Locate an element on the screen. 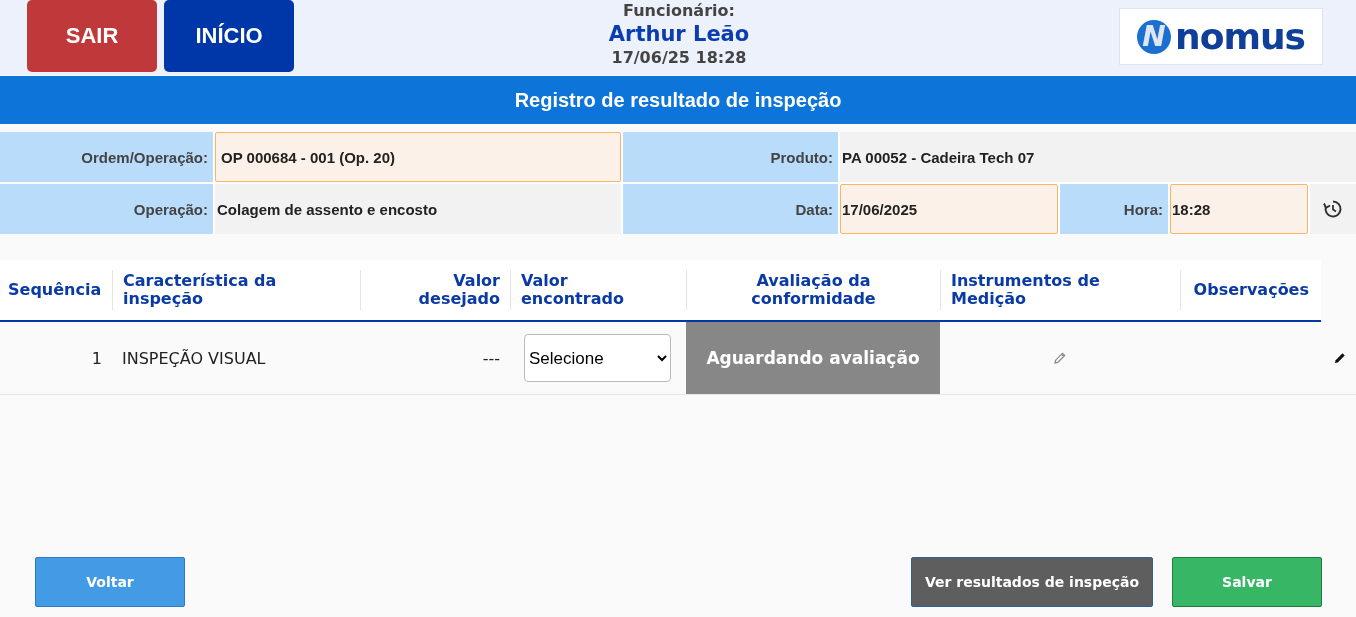 The width and height of the screenshot is (1356, 617). results-button: Ver resultados de inspeção is located at coordinates (1032, 582).